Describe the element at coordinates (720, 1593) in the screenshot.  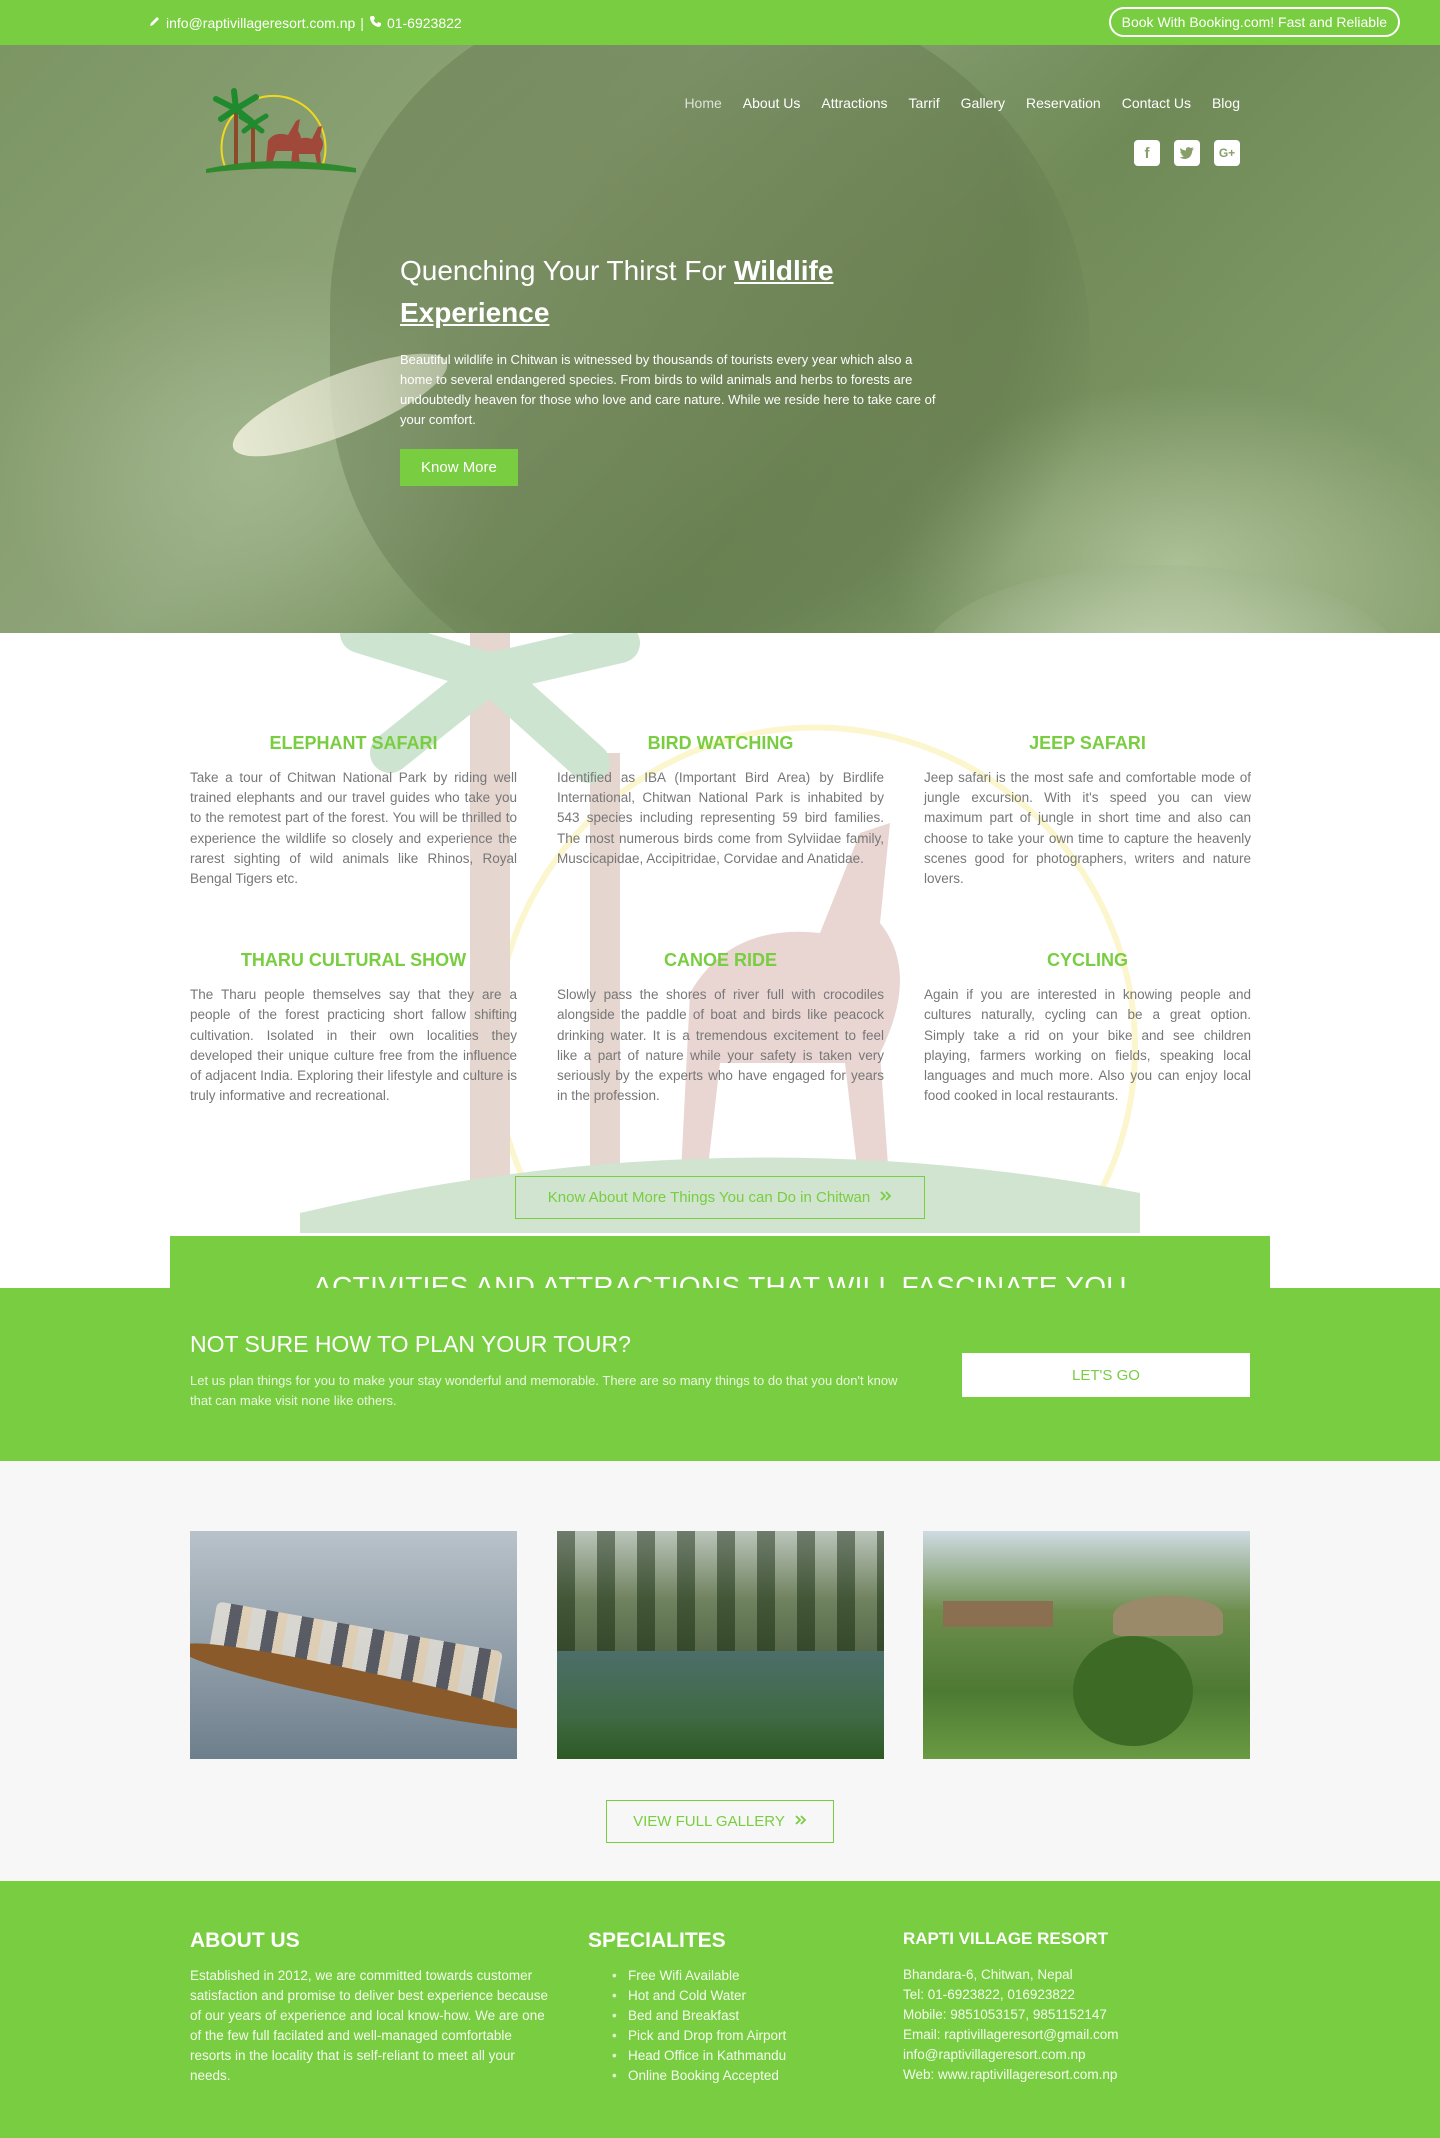
I see `forest-shape` at that location.